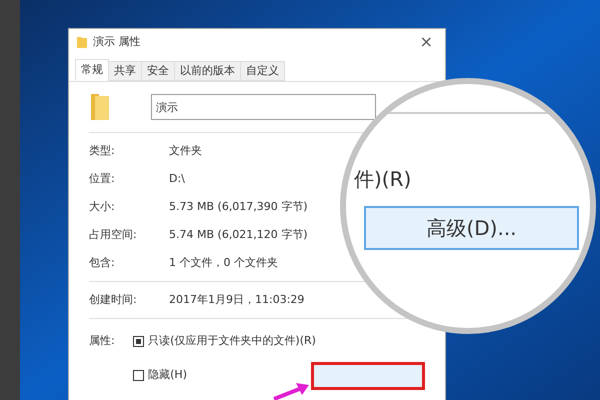  Describe the element at coordinates (167, 375) in the screenshot. I see `checkbox-label: 隐藏(H)` at that location.